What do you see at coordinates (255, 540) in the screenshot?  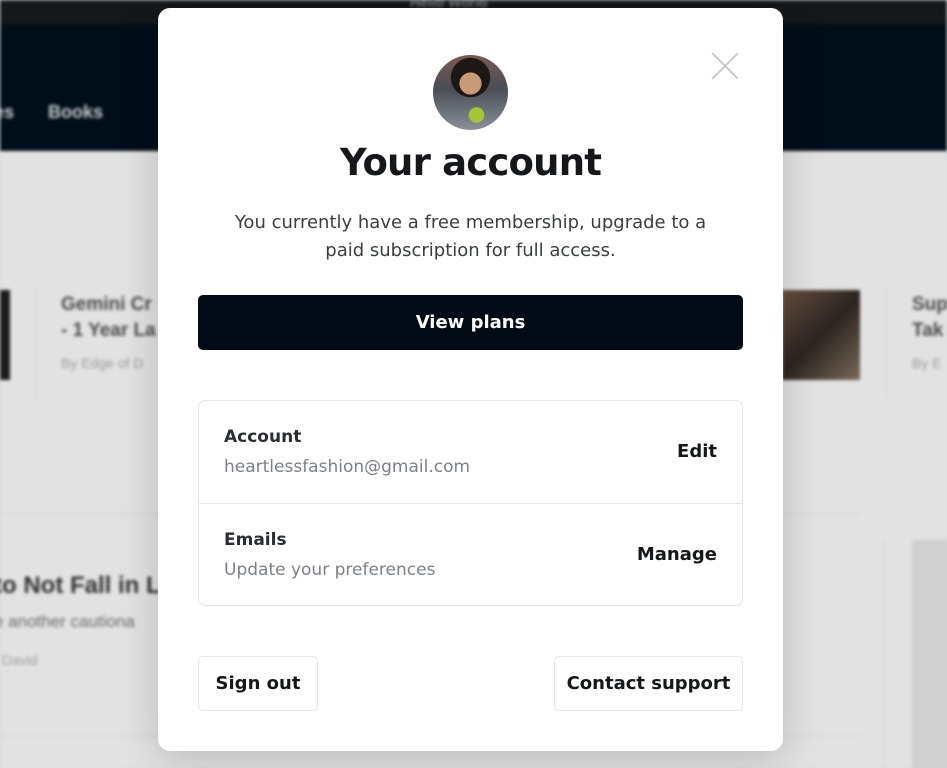 I see `emails-label: Emails` at bounding box center [255, 540].